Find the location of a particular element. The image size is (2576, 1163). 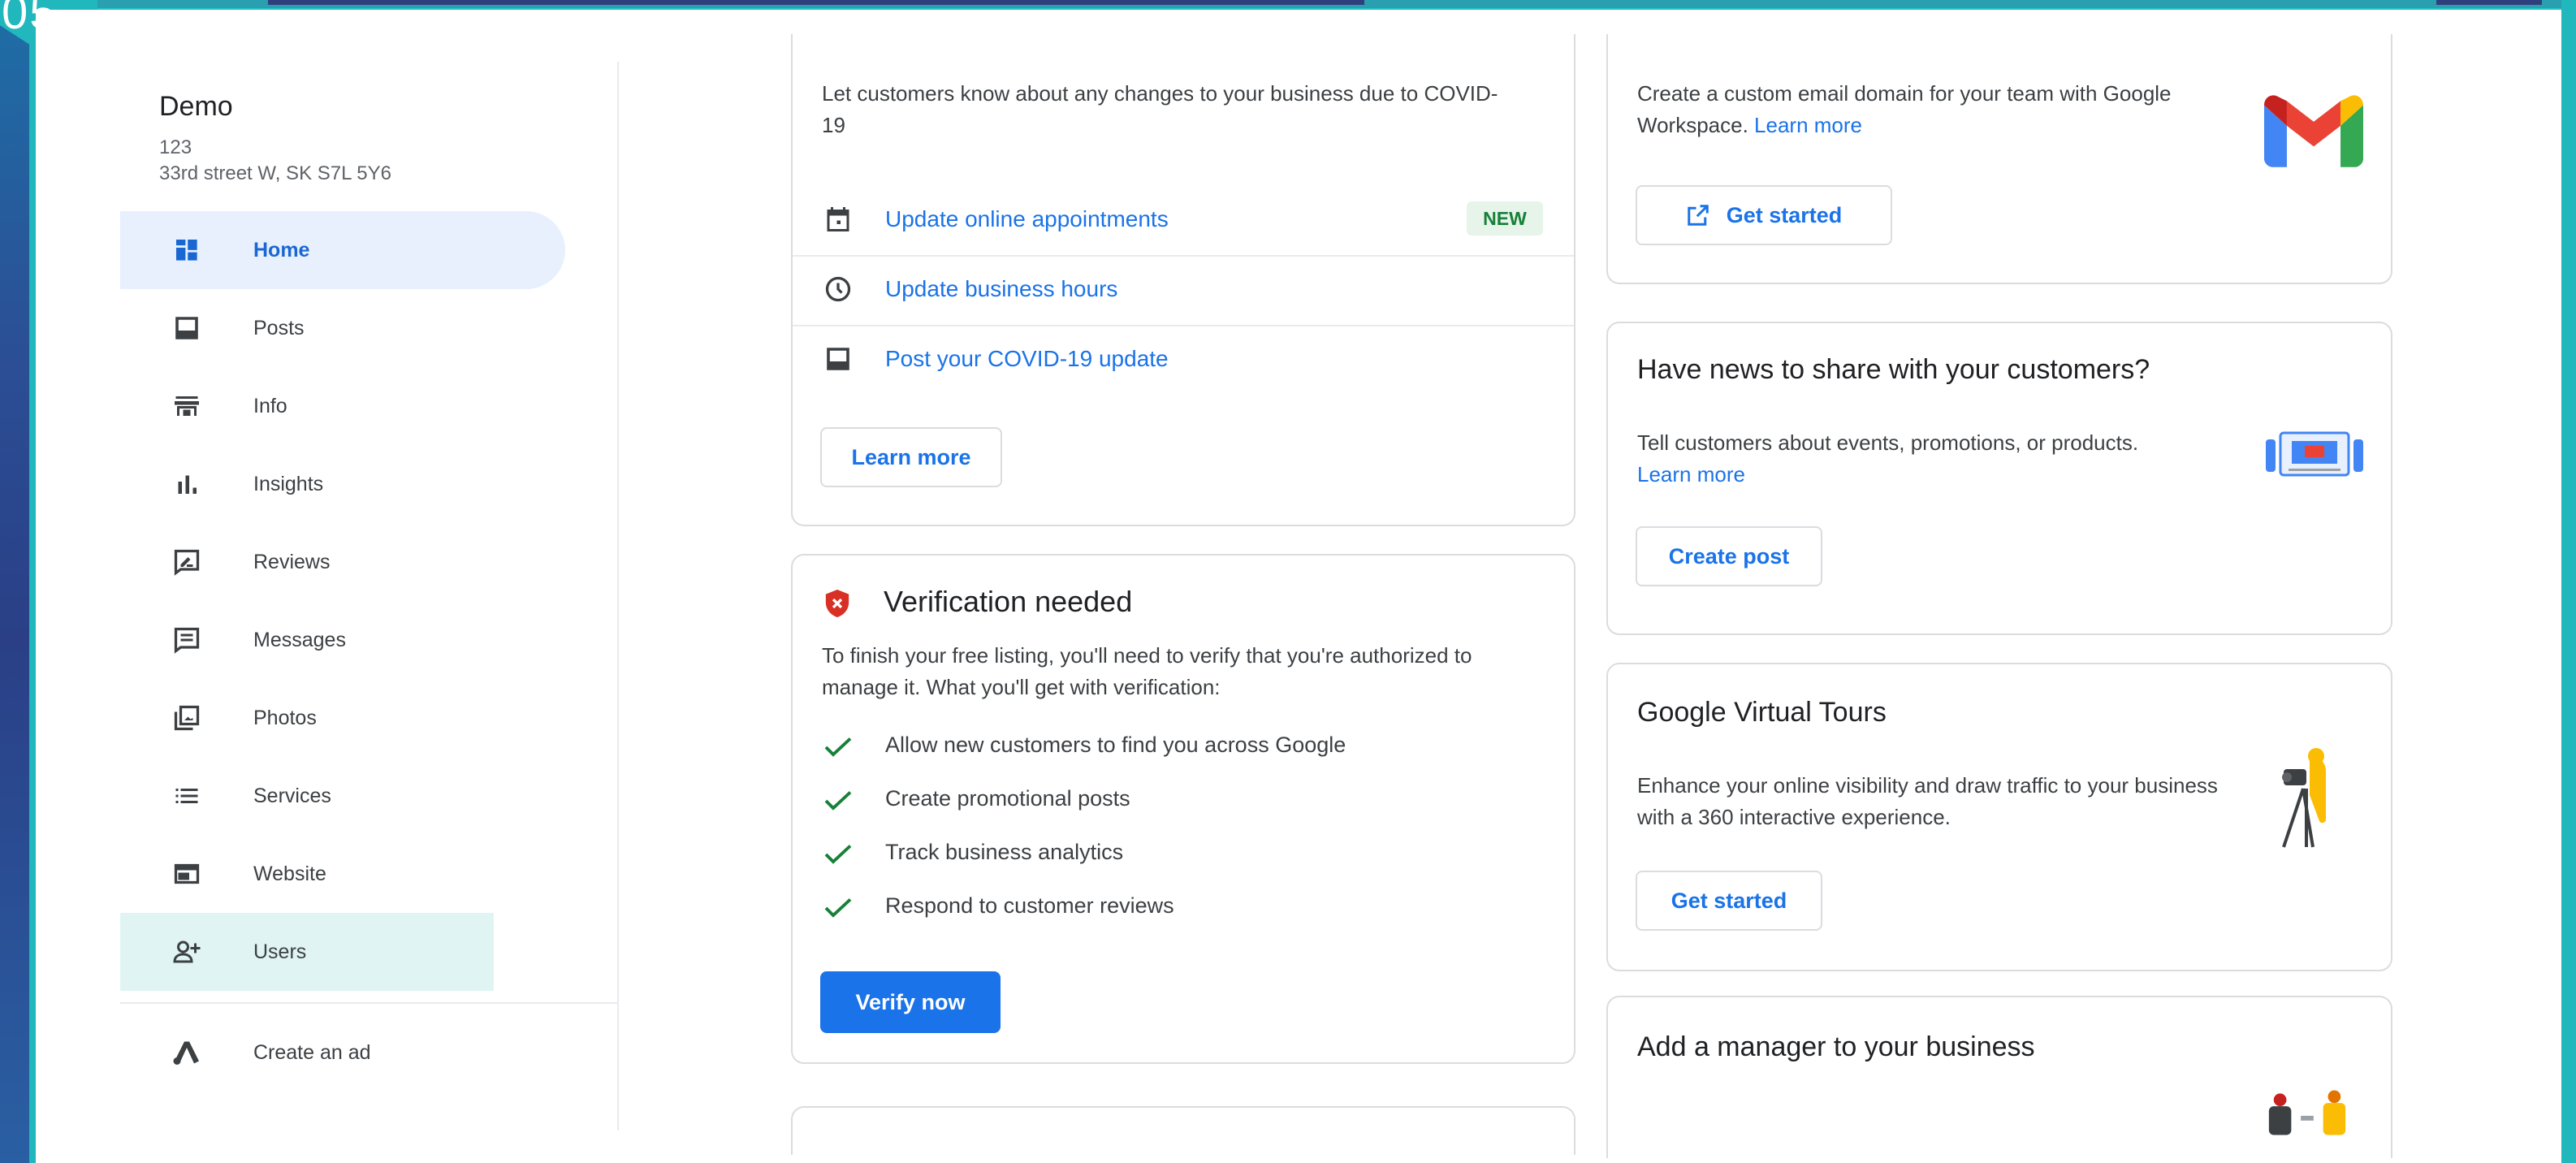

news-illustration-icon is located at coordinates (2315, 454).